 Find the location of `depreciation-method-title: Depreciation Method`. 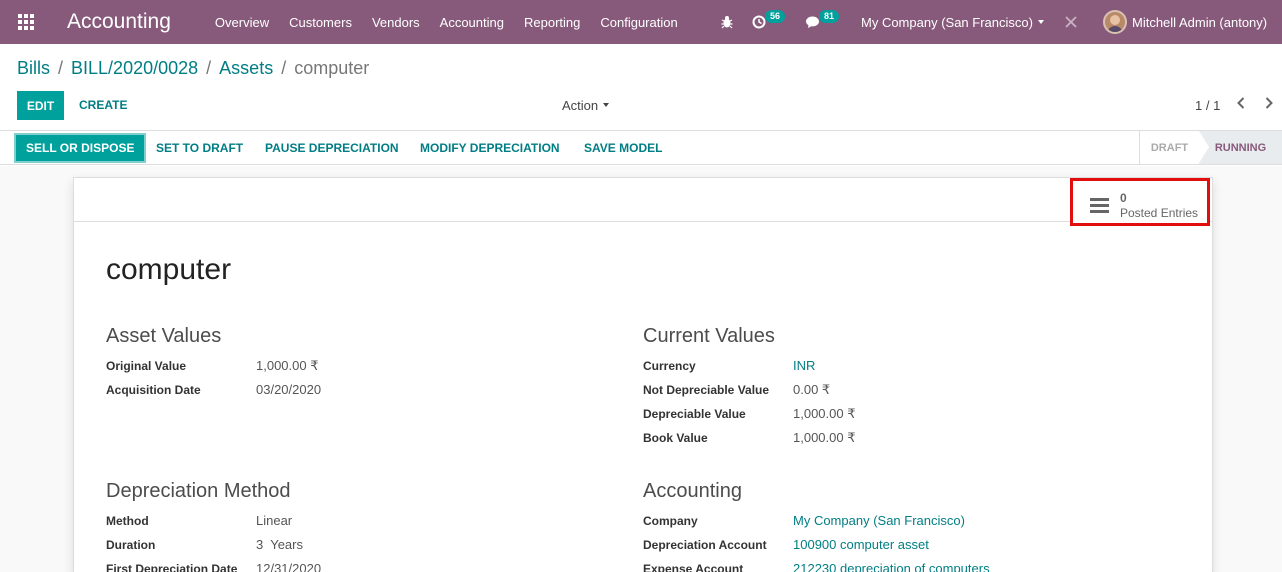

depreciation-method-title: Depreciation Method is located at coordinates (198, 491).